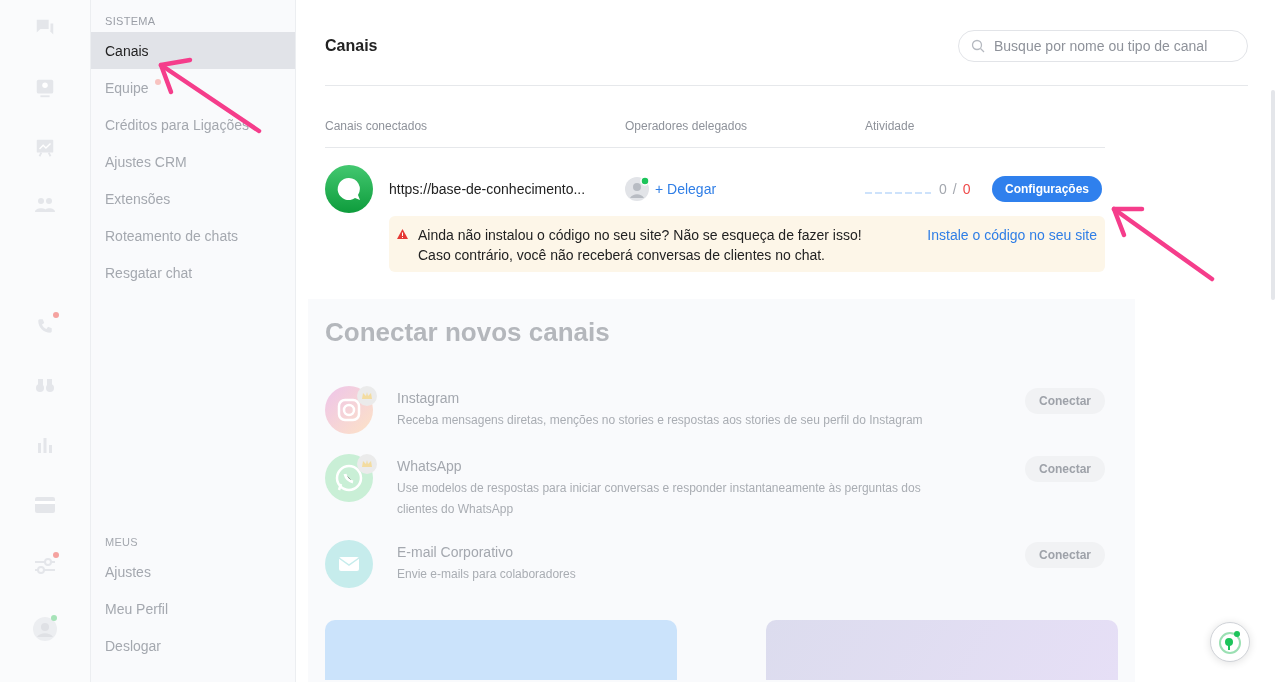 Image resolution: width=1280 pixels, height=682 pixels. What do you see at coordinates (45, 88) in the screenshot?
I see `contact-card-icon` at bounding box center [45, 88].